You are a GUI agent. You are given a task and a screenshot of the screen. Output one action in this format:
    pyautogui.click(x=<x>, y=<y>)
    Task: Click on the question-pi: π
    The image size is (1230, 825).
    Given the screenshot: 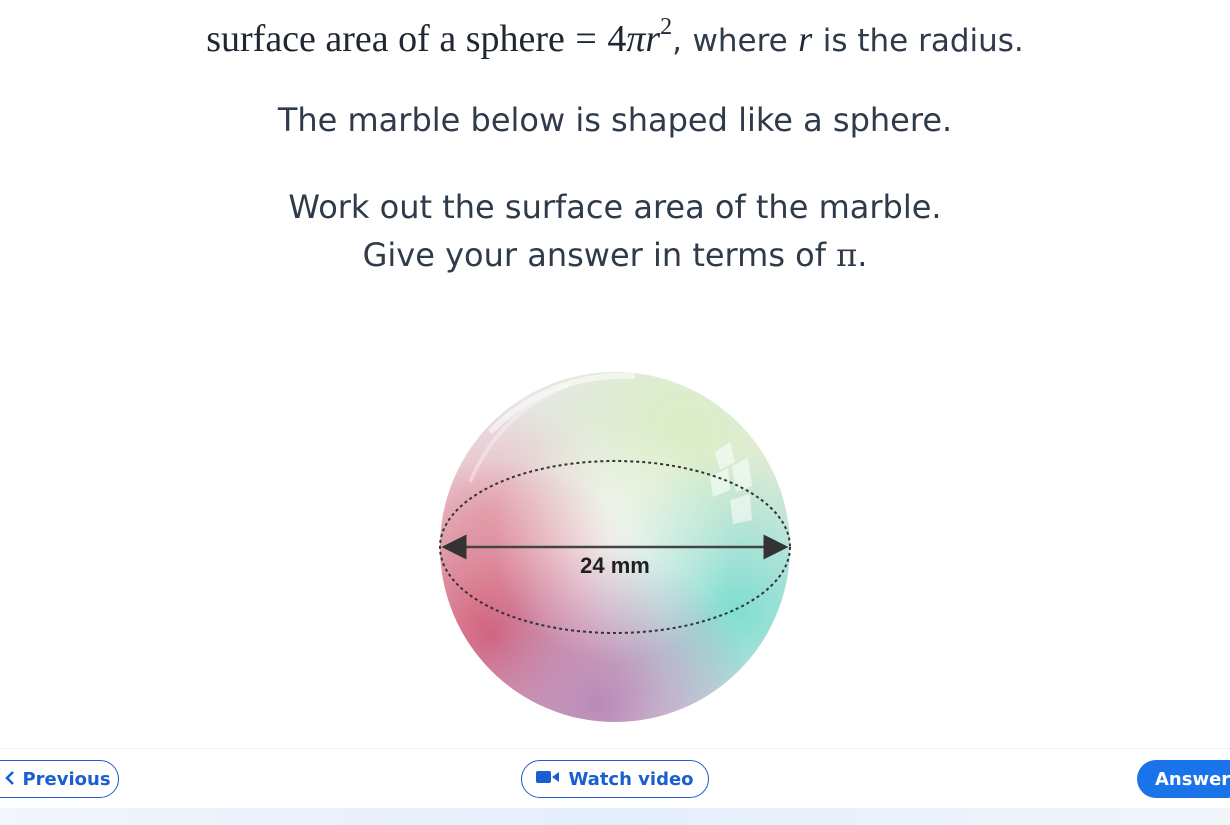 What is the action you would take?
    pyautogui.click(x=847, y=255)
    